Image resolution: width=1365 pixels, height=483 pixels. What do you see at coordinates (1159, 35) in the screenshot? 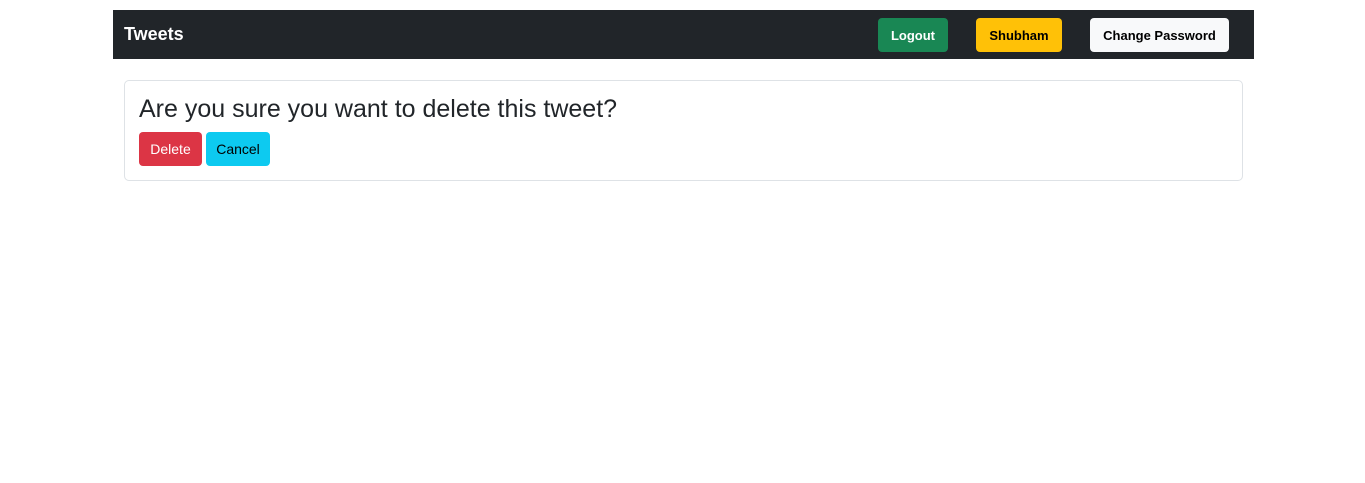
I see `change-password-button: Change Password` at bounding box center [1159, 35].